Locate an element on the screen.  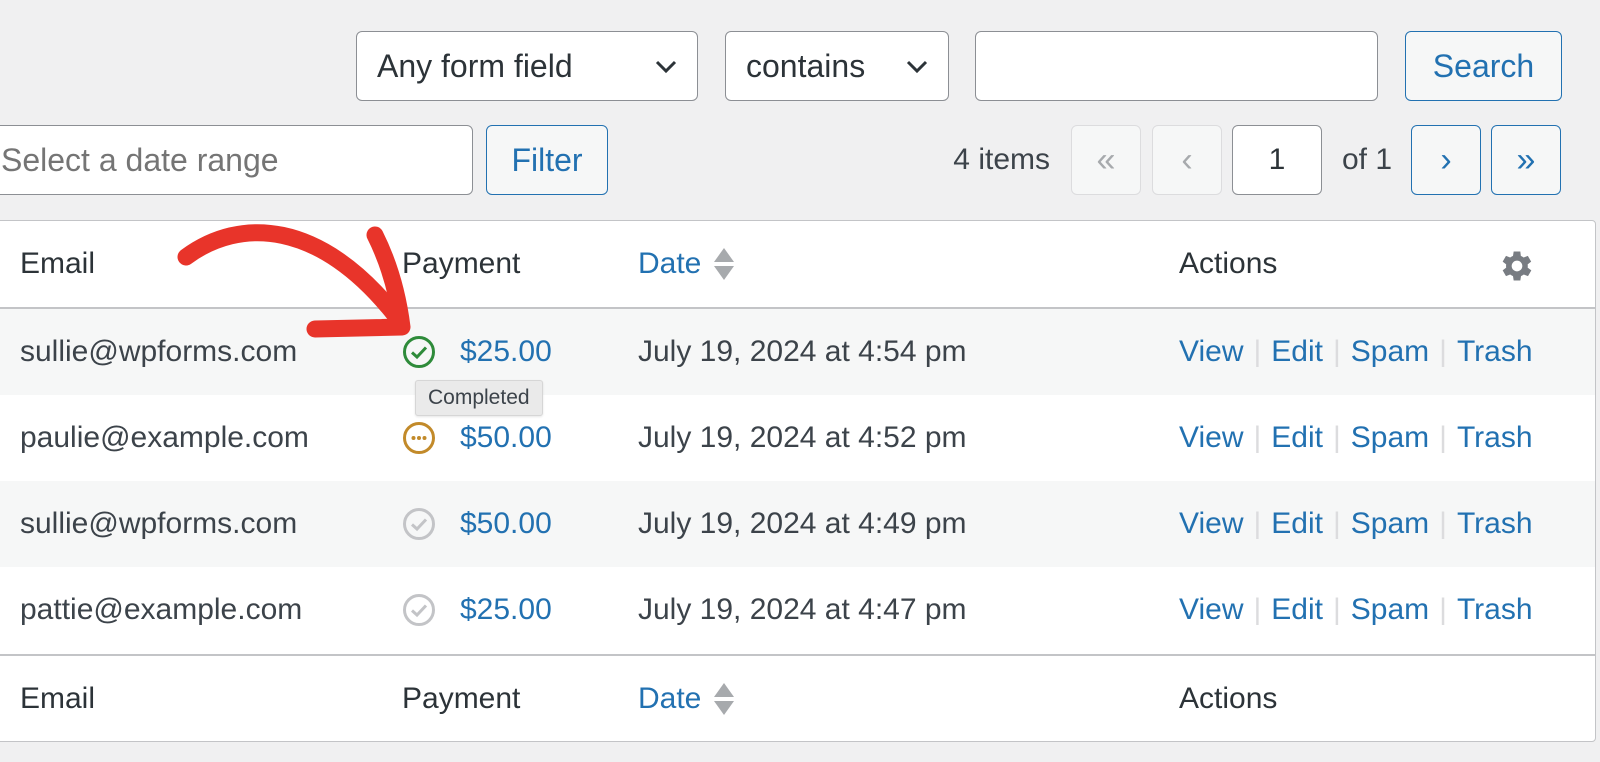
operator-select-value: contains is located at coordinates (806, 65).